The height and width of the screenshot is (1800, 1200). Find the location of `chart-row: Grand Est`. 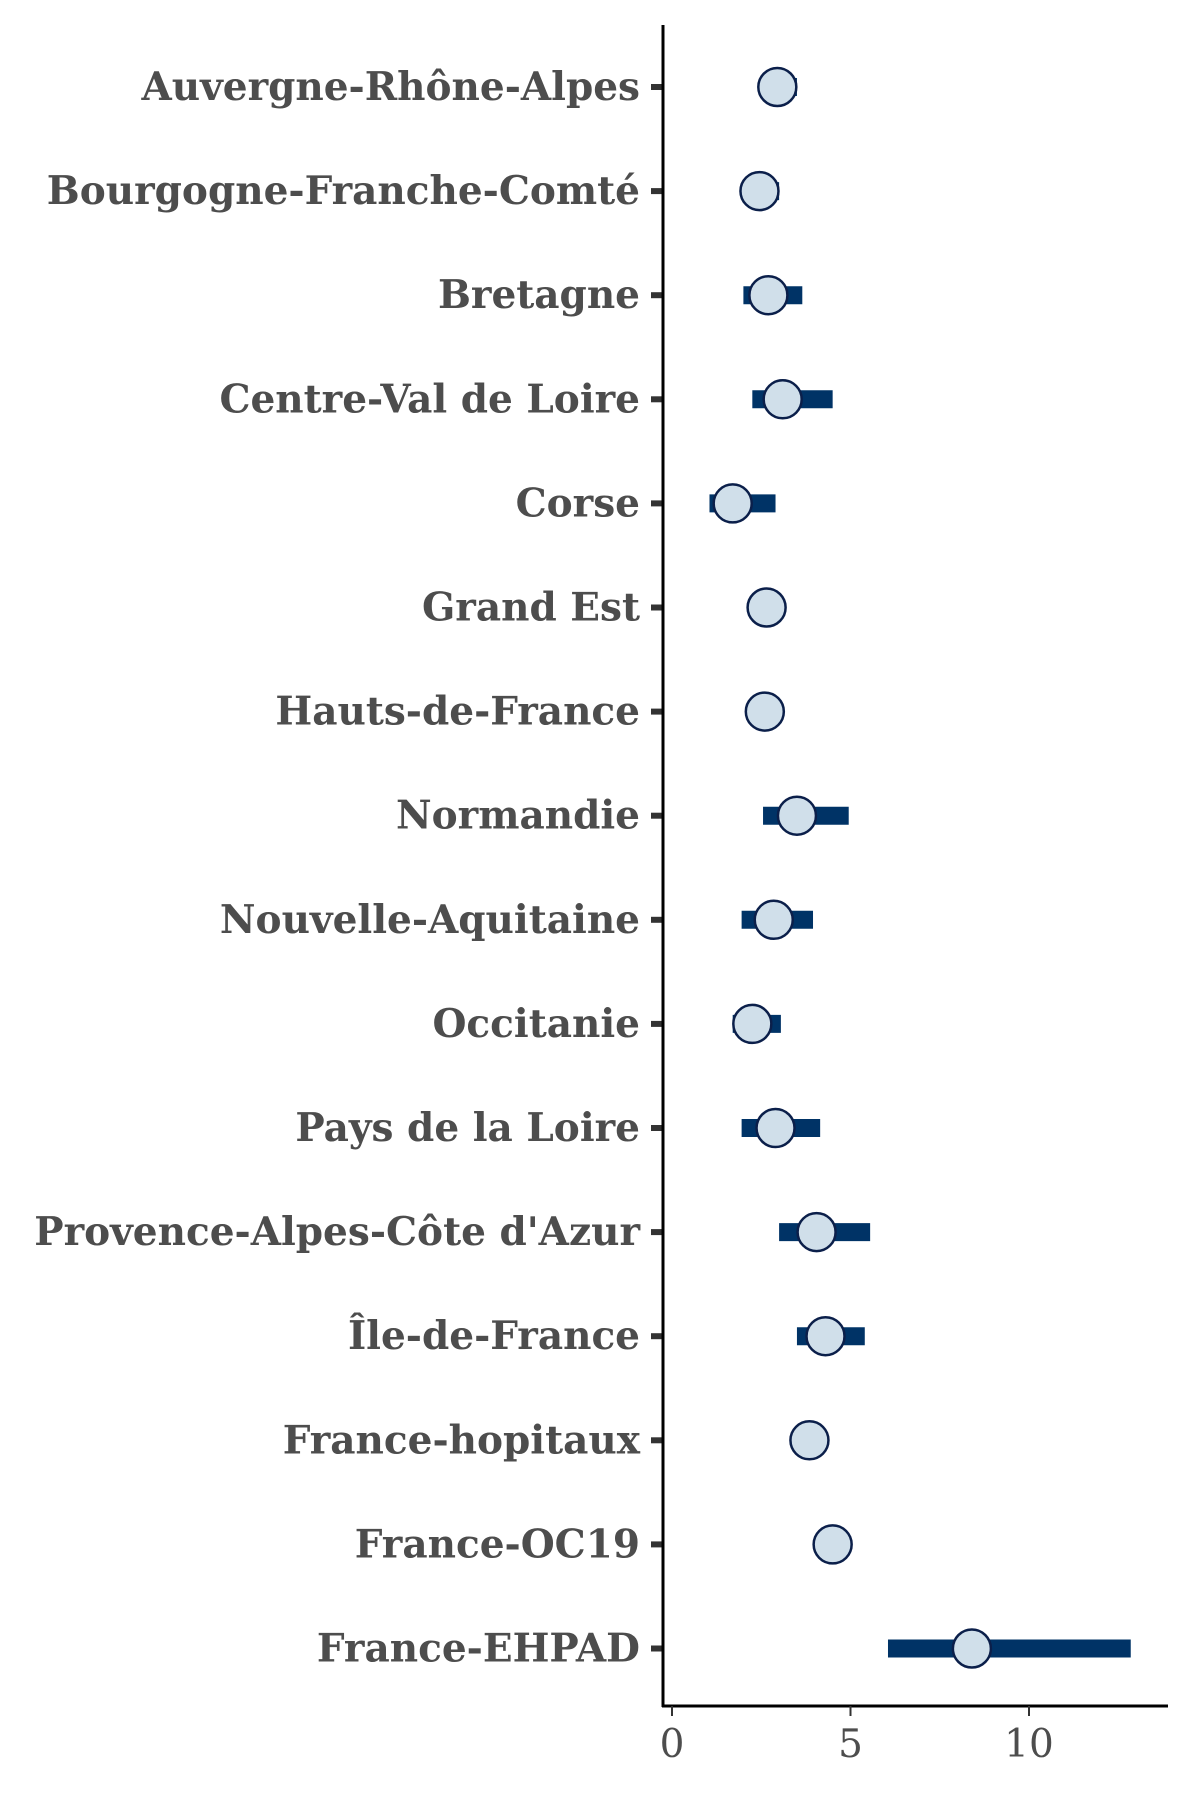

chart-row: Grand Est is located at coordinates (604, 608).